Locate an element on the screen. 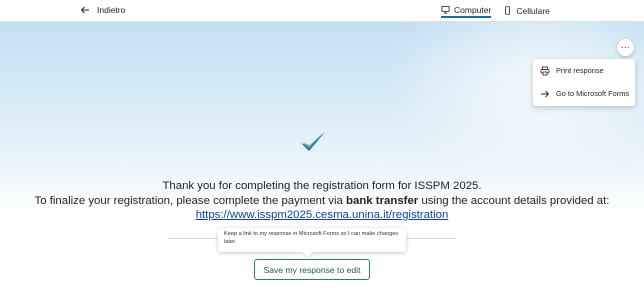 This screenshot has width=644, height=288. back-button: Indietro is located at coordinates (102, 10).